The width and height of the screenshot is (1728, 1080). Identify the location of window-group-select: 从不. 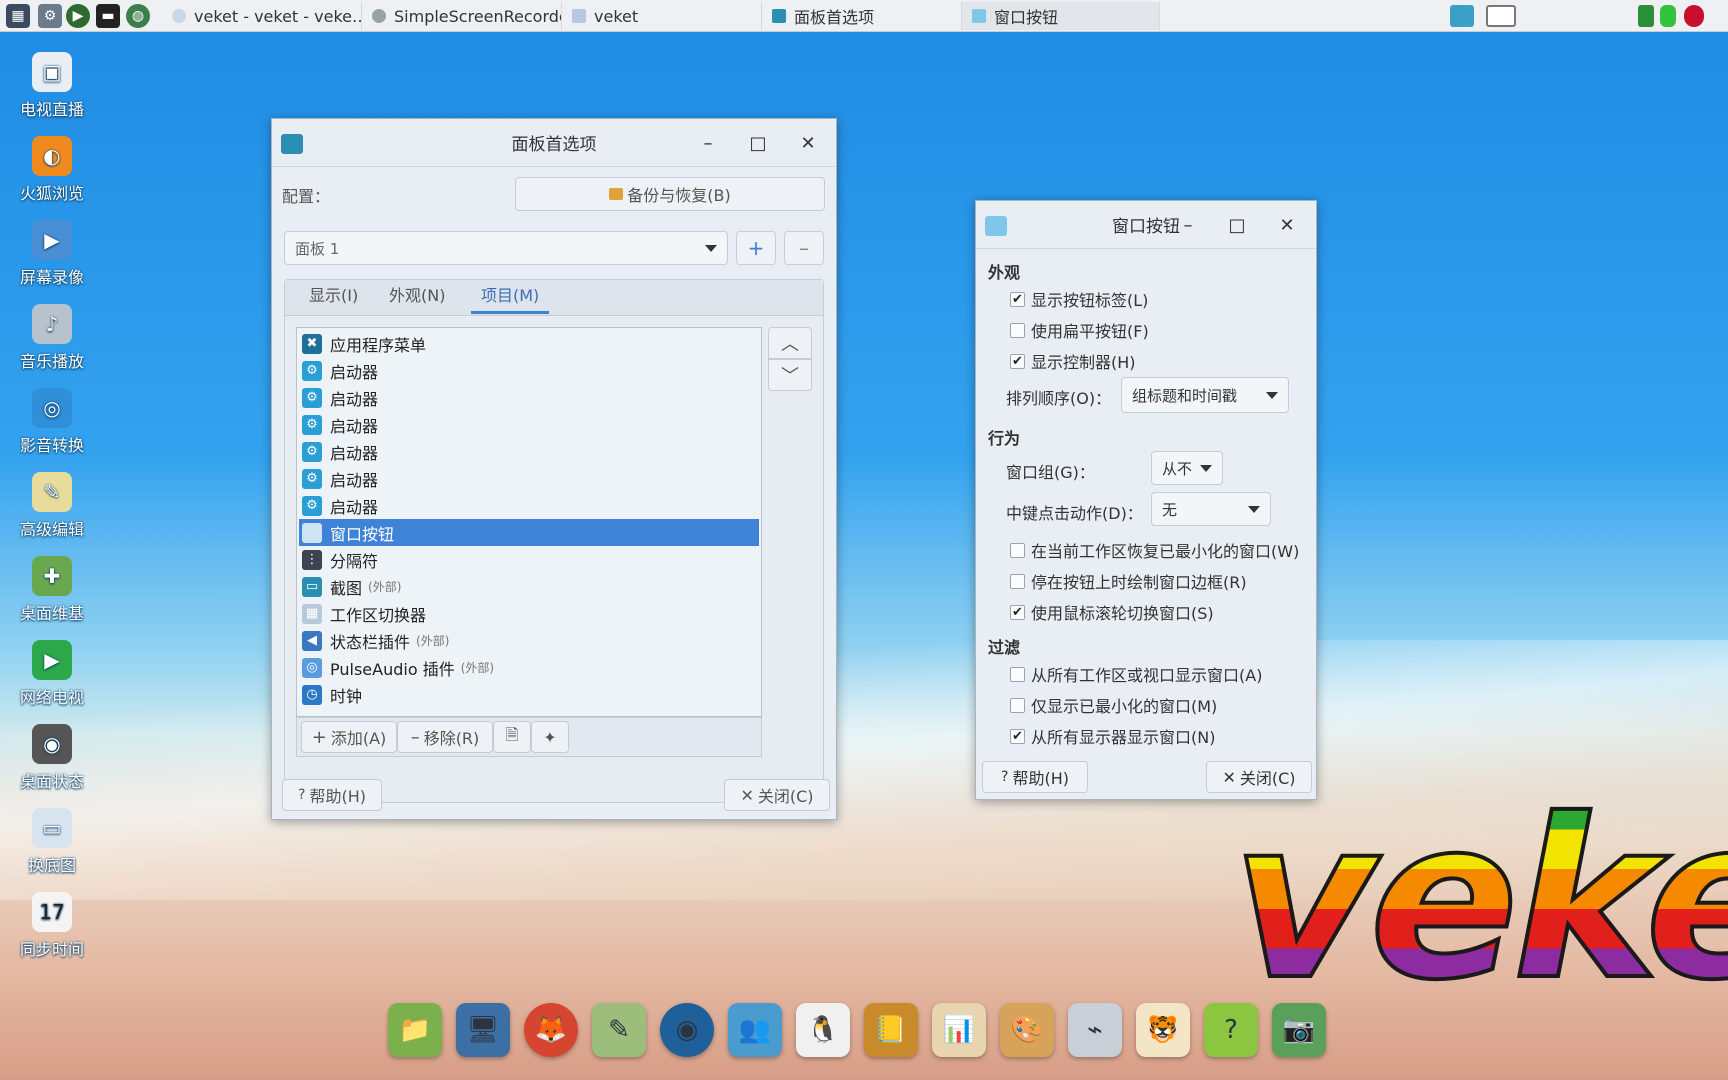
(1187, 468).